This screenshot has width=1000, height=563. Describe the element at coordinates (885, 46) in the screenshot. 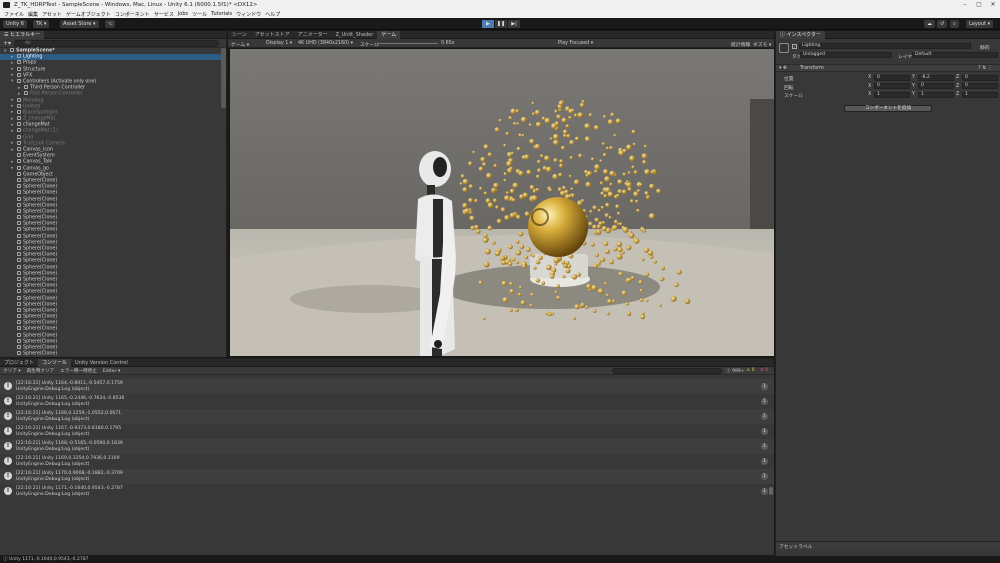

I see `object-name-field: Lighting` at that location.